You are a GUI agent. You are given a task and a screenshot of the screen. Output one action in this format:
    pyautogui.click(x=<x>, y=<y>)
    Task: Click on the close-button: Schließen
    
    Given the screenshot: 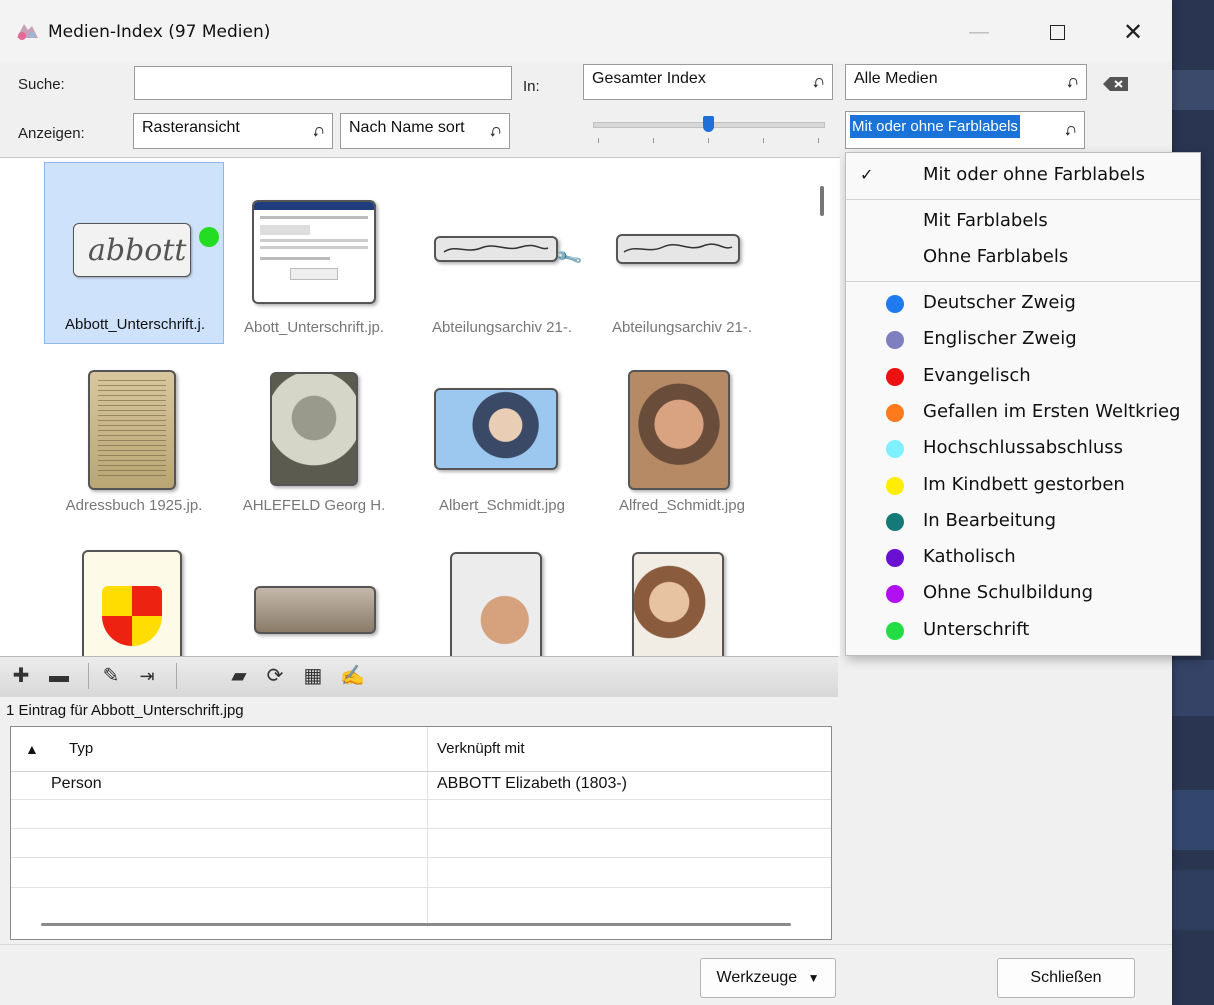 What is the action you would take?
    pyautogui.click(x=1066, y=978)
    